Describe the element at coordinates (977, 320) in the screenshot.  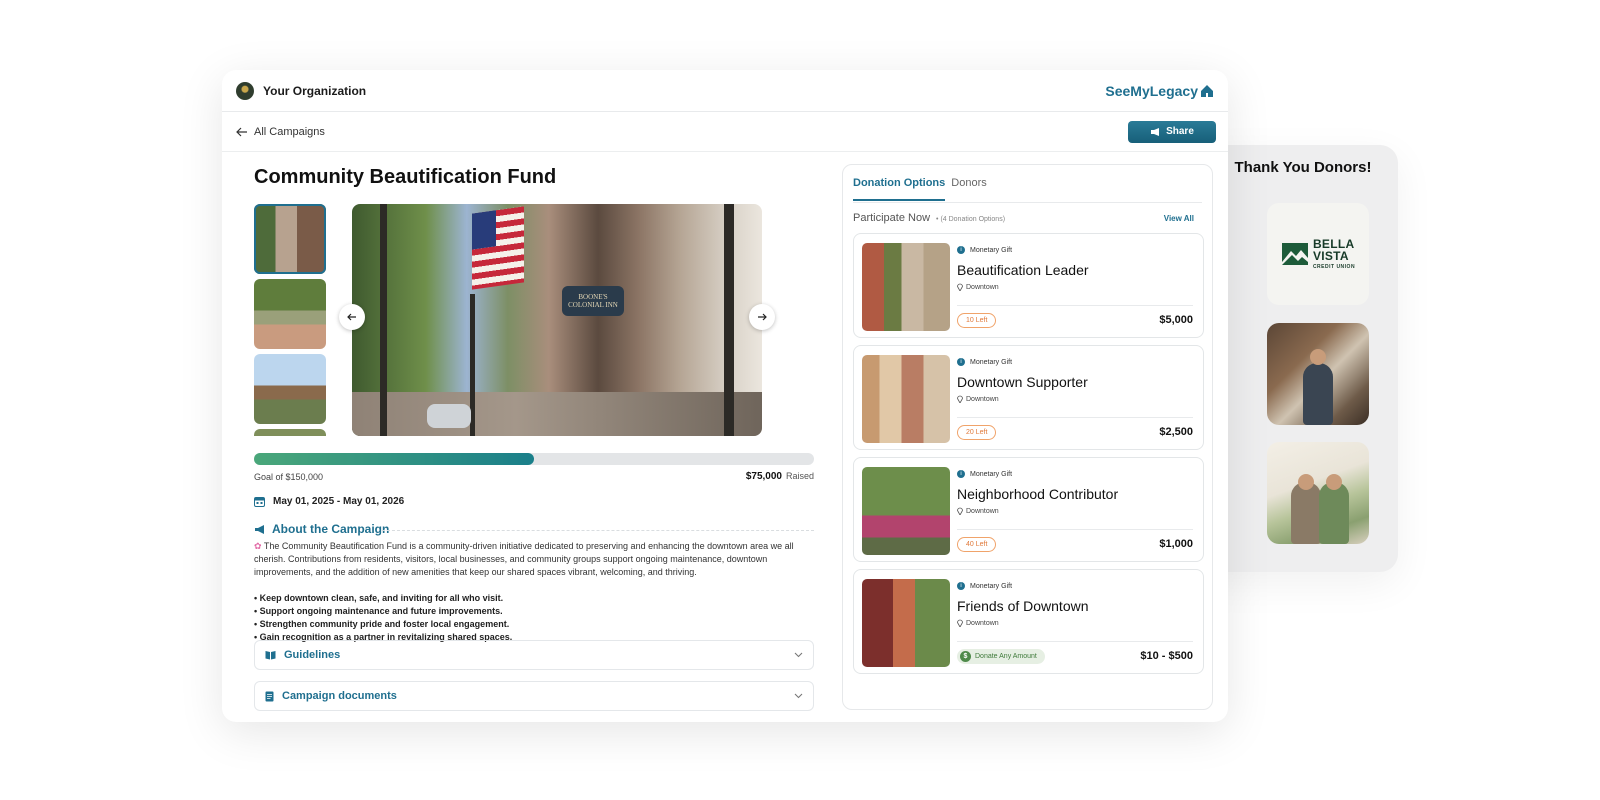
I see `availability-badge: 10 Left` at that location.